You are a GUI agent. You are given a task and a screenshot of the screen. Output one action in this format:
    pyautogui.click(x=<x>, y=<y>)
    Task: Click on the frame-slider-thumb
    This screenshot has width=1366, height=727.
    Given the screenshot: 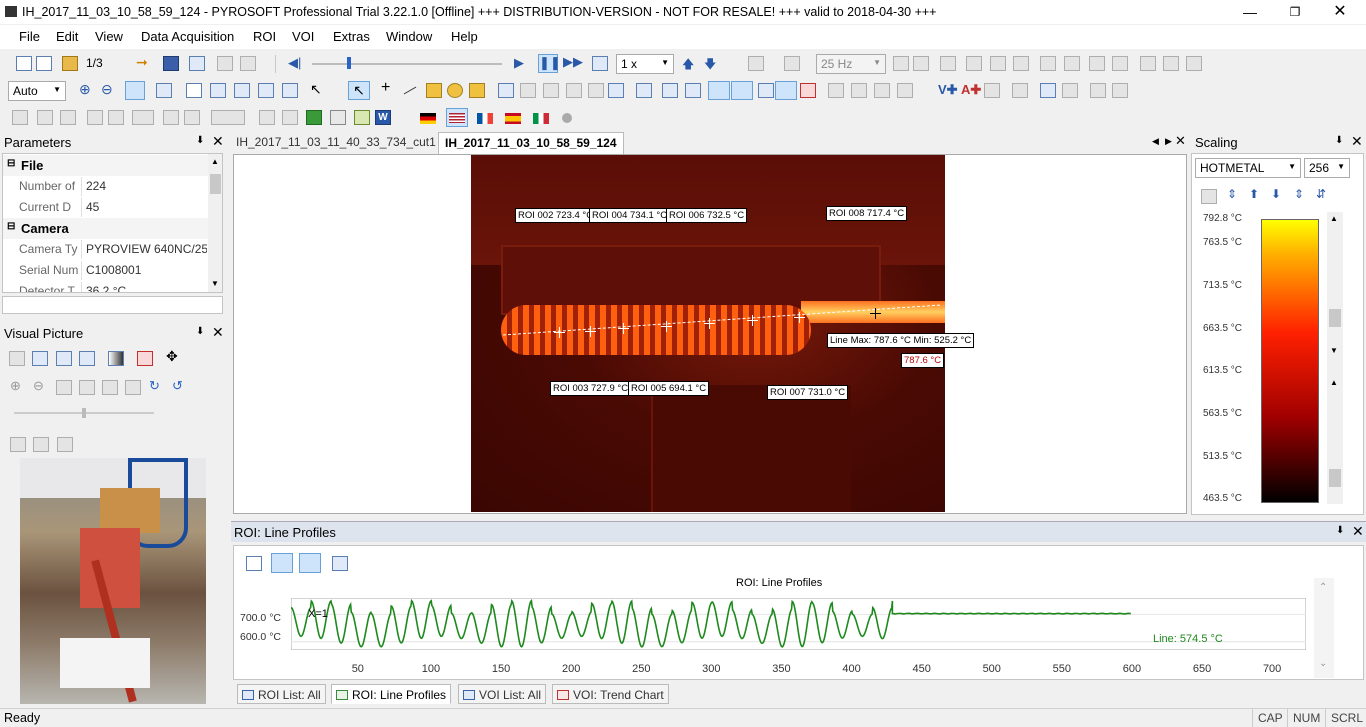 What is the action you would take?
    pyautogui.click(x=349, y=63)
    